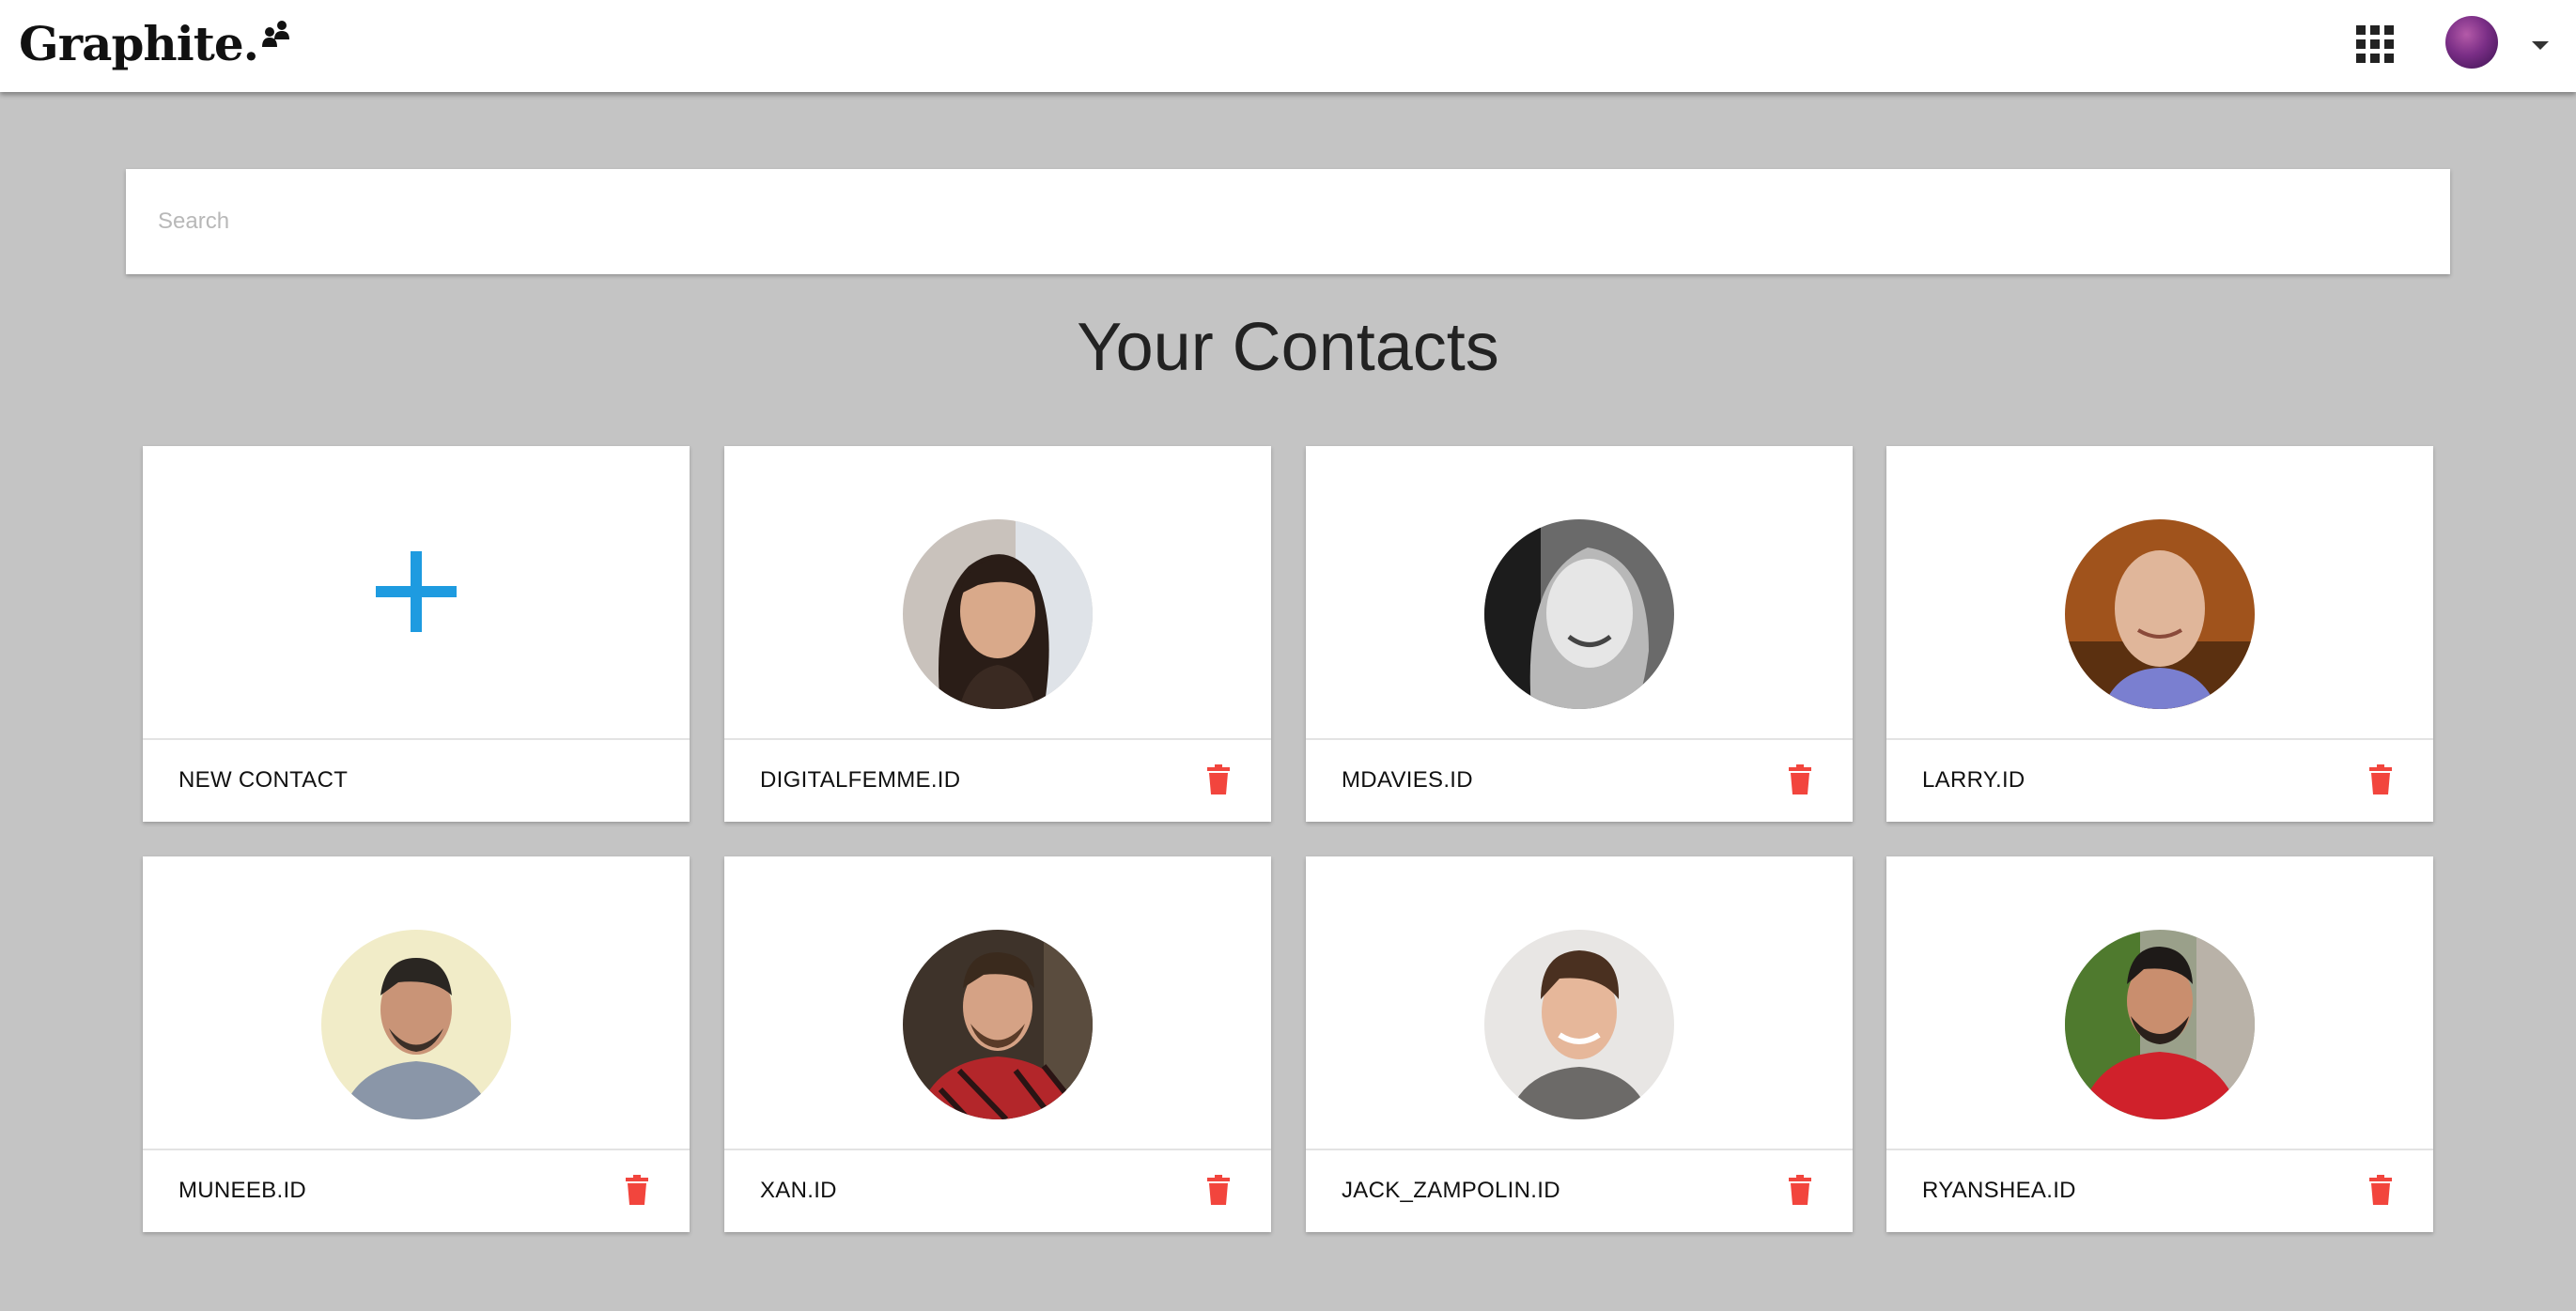 The width and height of the screenshot is (2576, 1311). What do you see at coordinates (799, 1190) in the screenshot?
I see `contact-id-label: XAN.ID` at bounding box center [799, 1190].